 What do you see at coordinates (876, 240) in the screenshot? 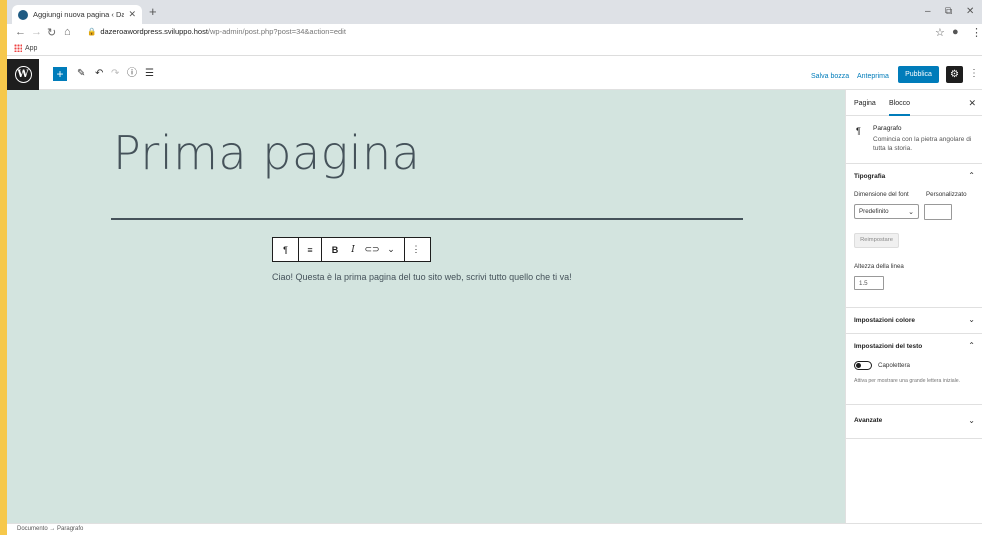
I see `reset-button: Reimpostare` at bounding box center [876, 240].